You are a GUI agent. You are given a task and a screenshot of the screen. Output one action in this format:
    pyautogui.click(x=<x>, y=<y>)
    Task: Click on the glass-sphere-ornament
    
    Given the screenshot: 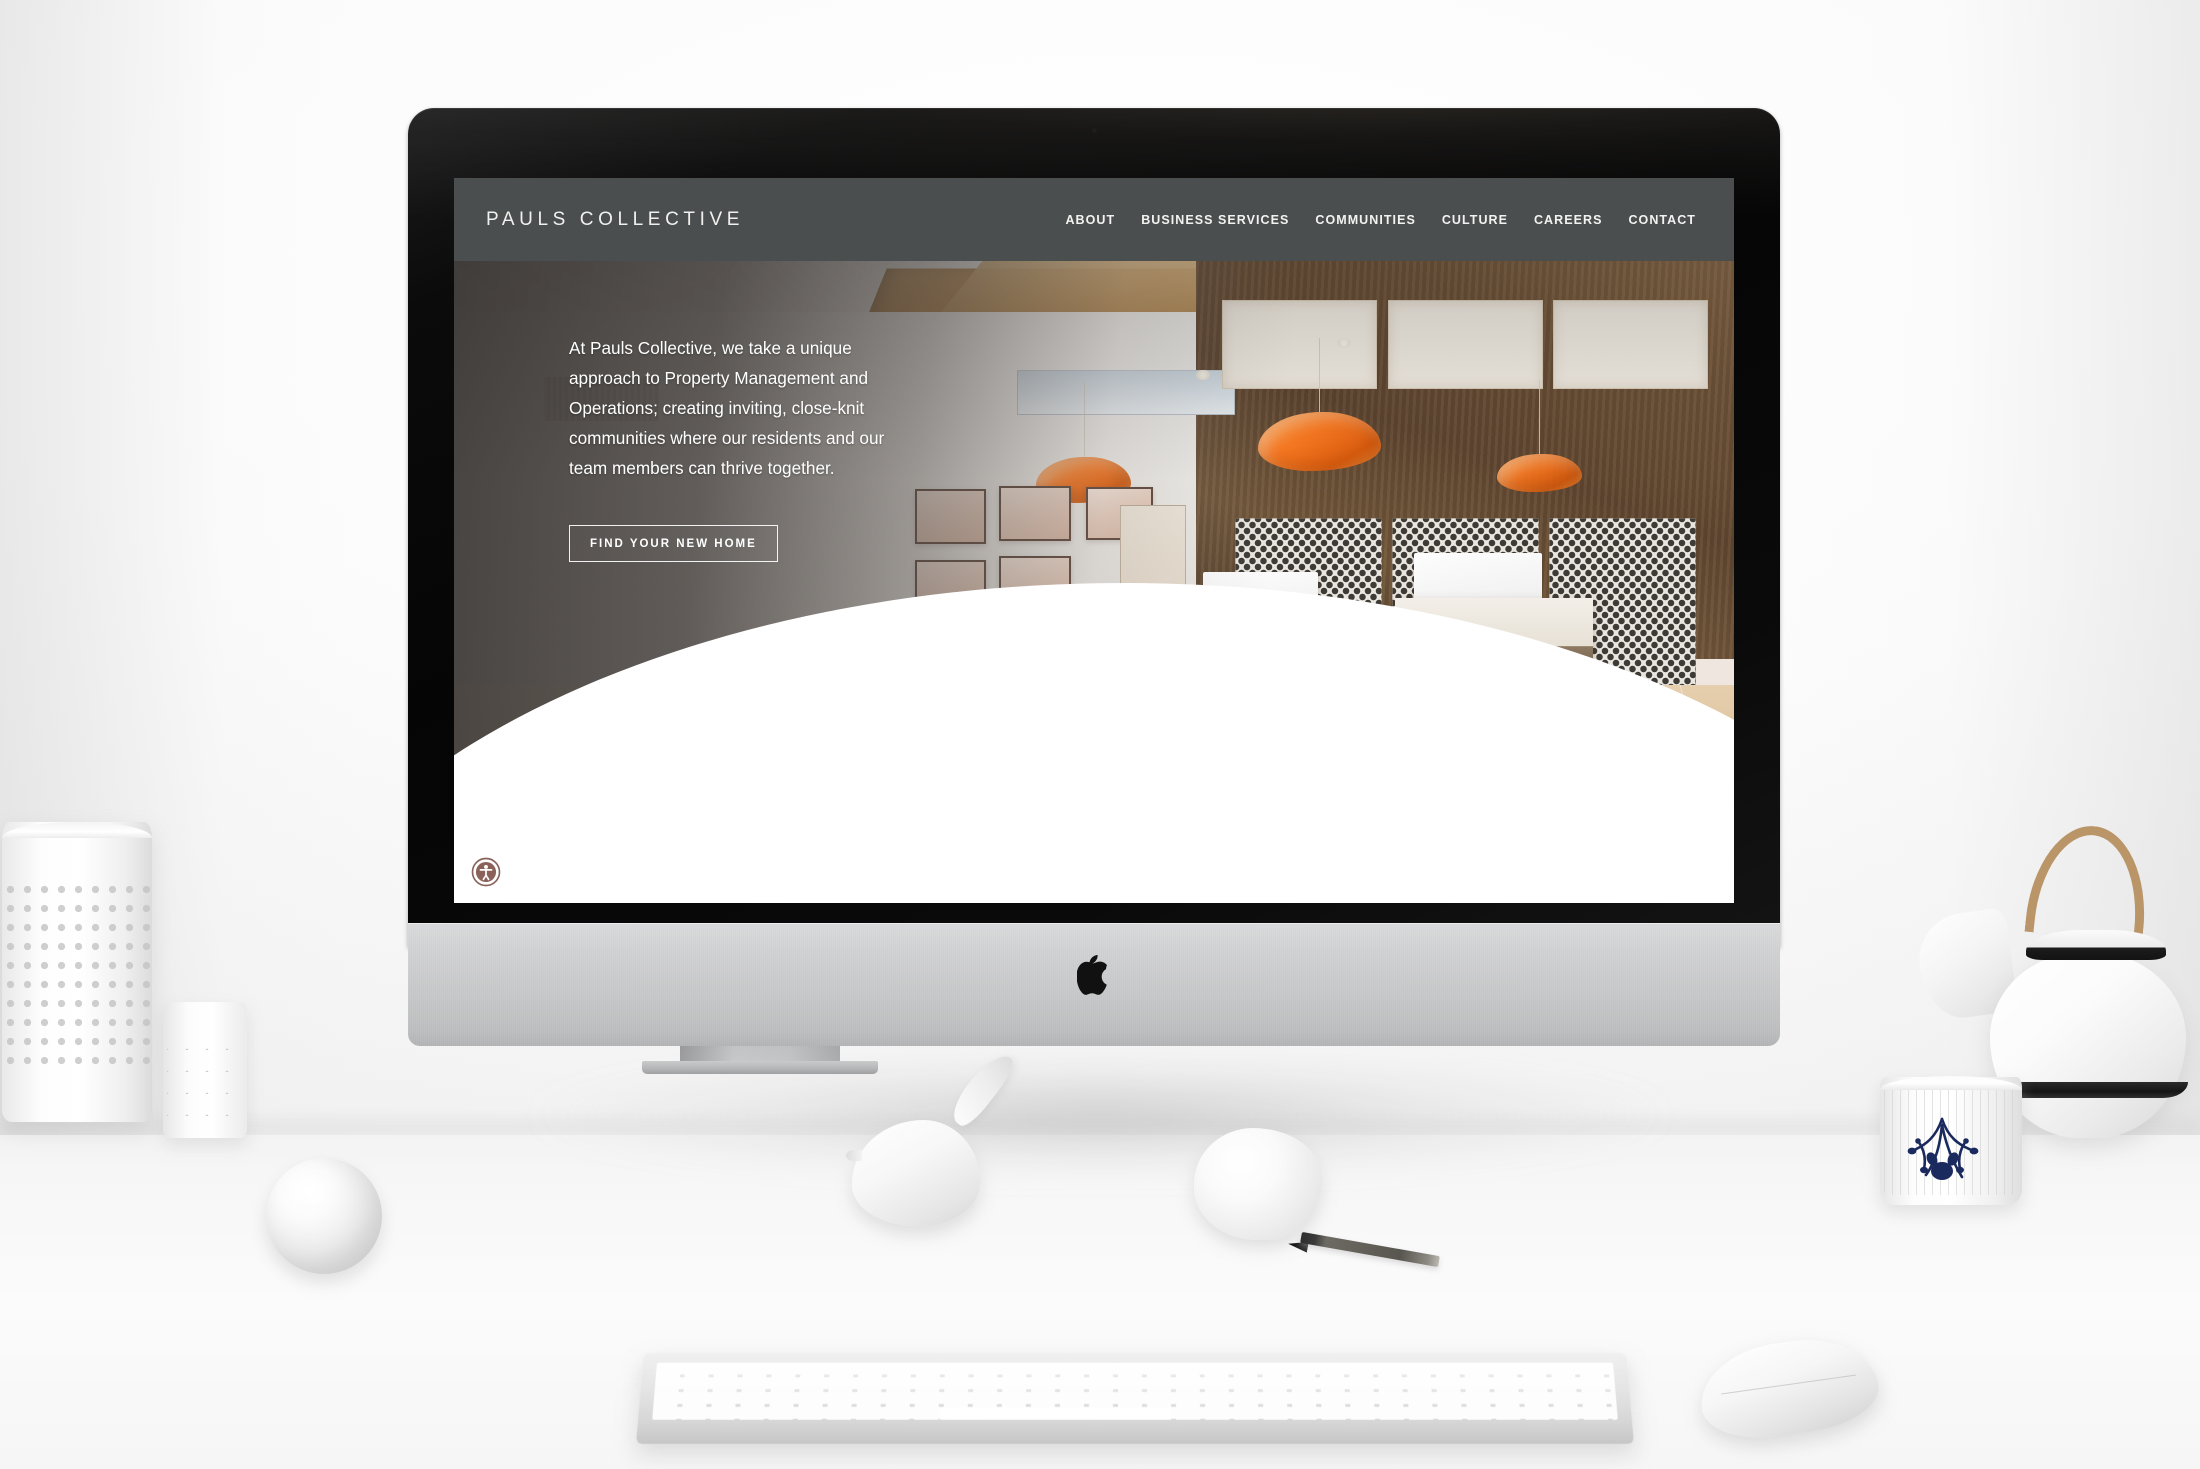 What is the action you would take?
    pyautogui.click(x=324, y=1216)
    